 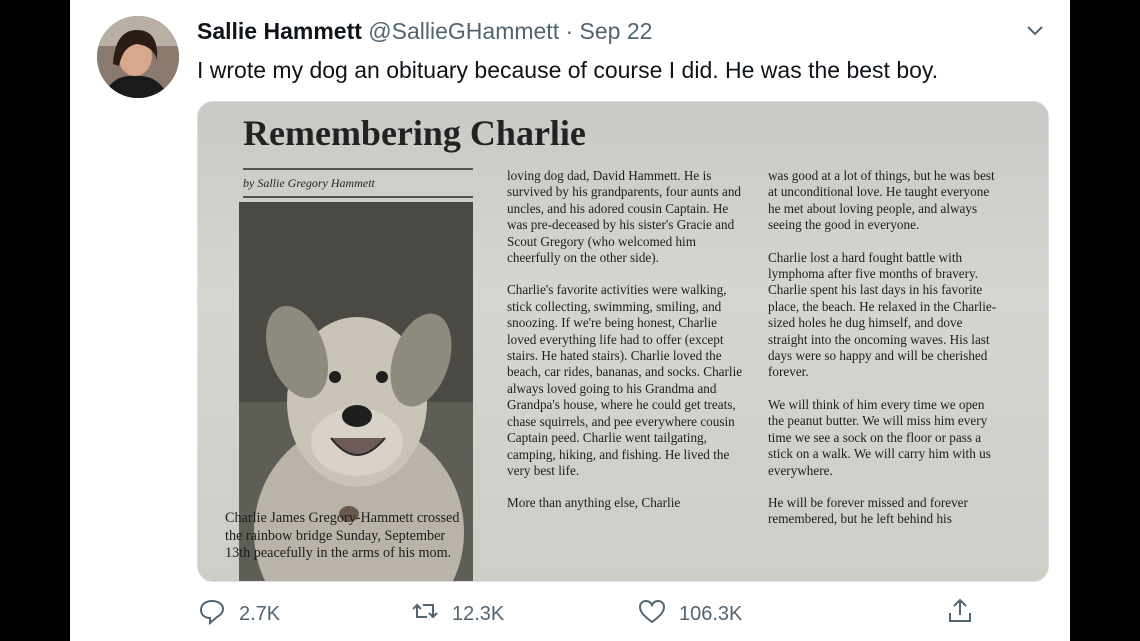 I want to click on tweet-header: Sallie Hammett @SallieGHammett · Sep 22, so click(x=424, y=31).